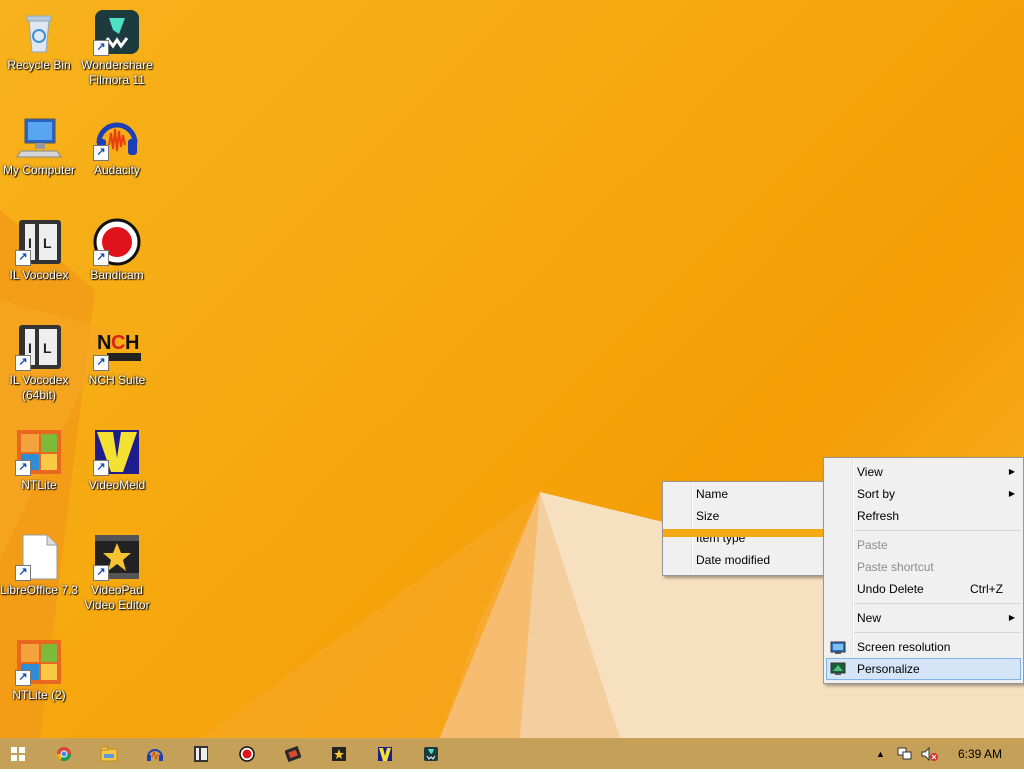  What do you see at coordinates (117, 145) in the screenshot?
I see `desktop-icon-audacity: ↗ Audacity` at bounding box center [117, 145].